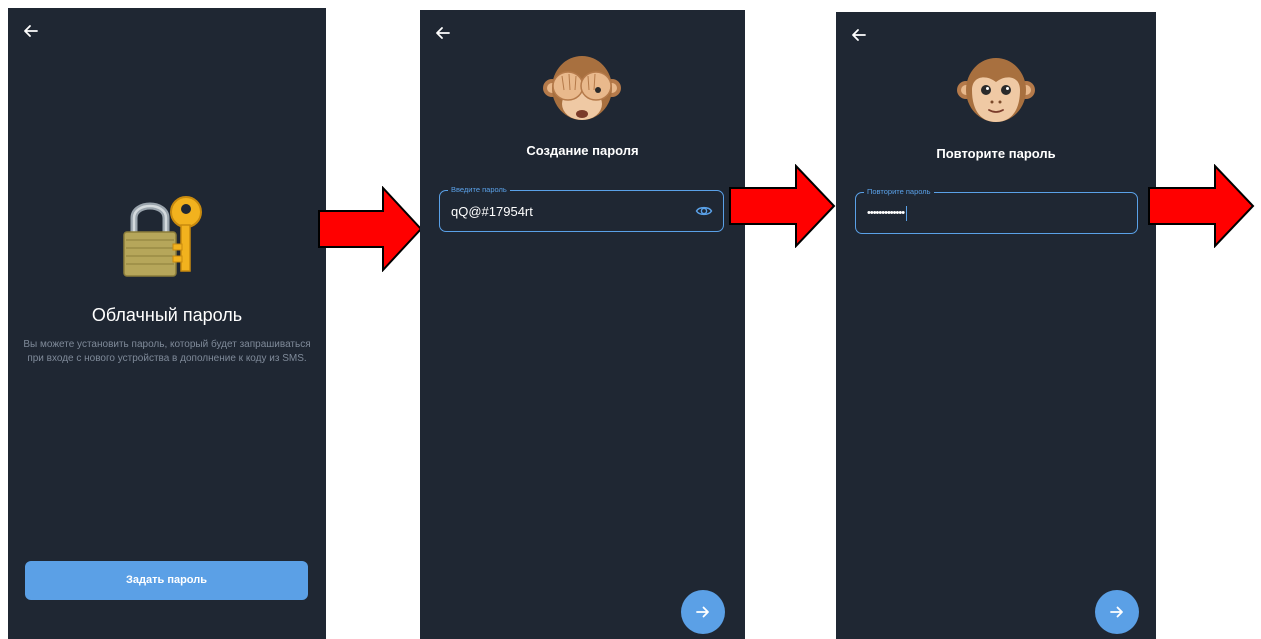  I want to click on page-title: Повторите пароль, so click(996, 153).